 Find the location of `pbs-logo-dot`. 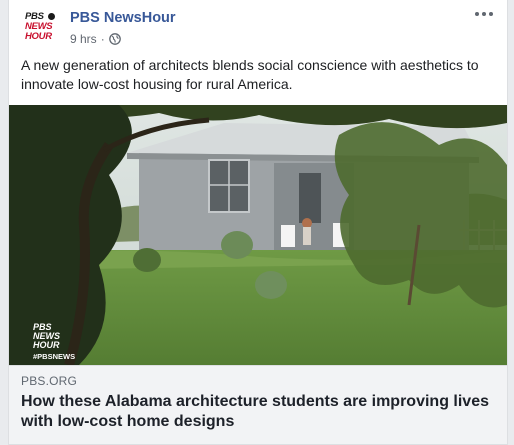

pbs-logo-dot is located at coordinates (51, 16).